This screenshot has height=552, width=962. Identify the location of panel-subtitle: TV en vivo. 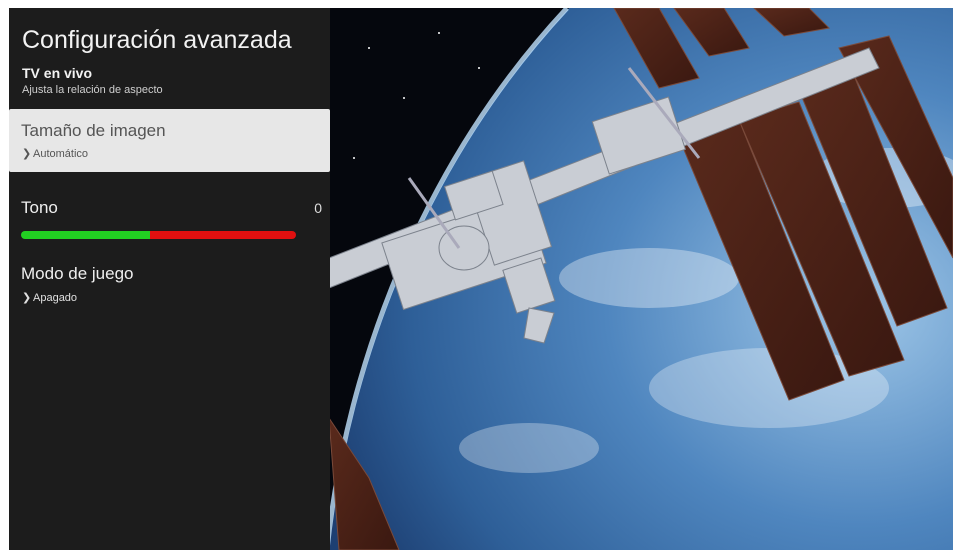
(57, 73).